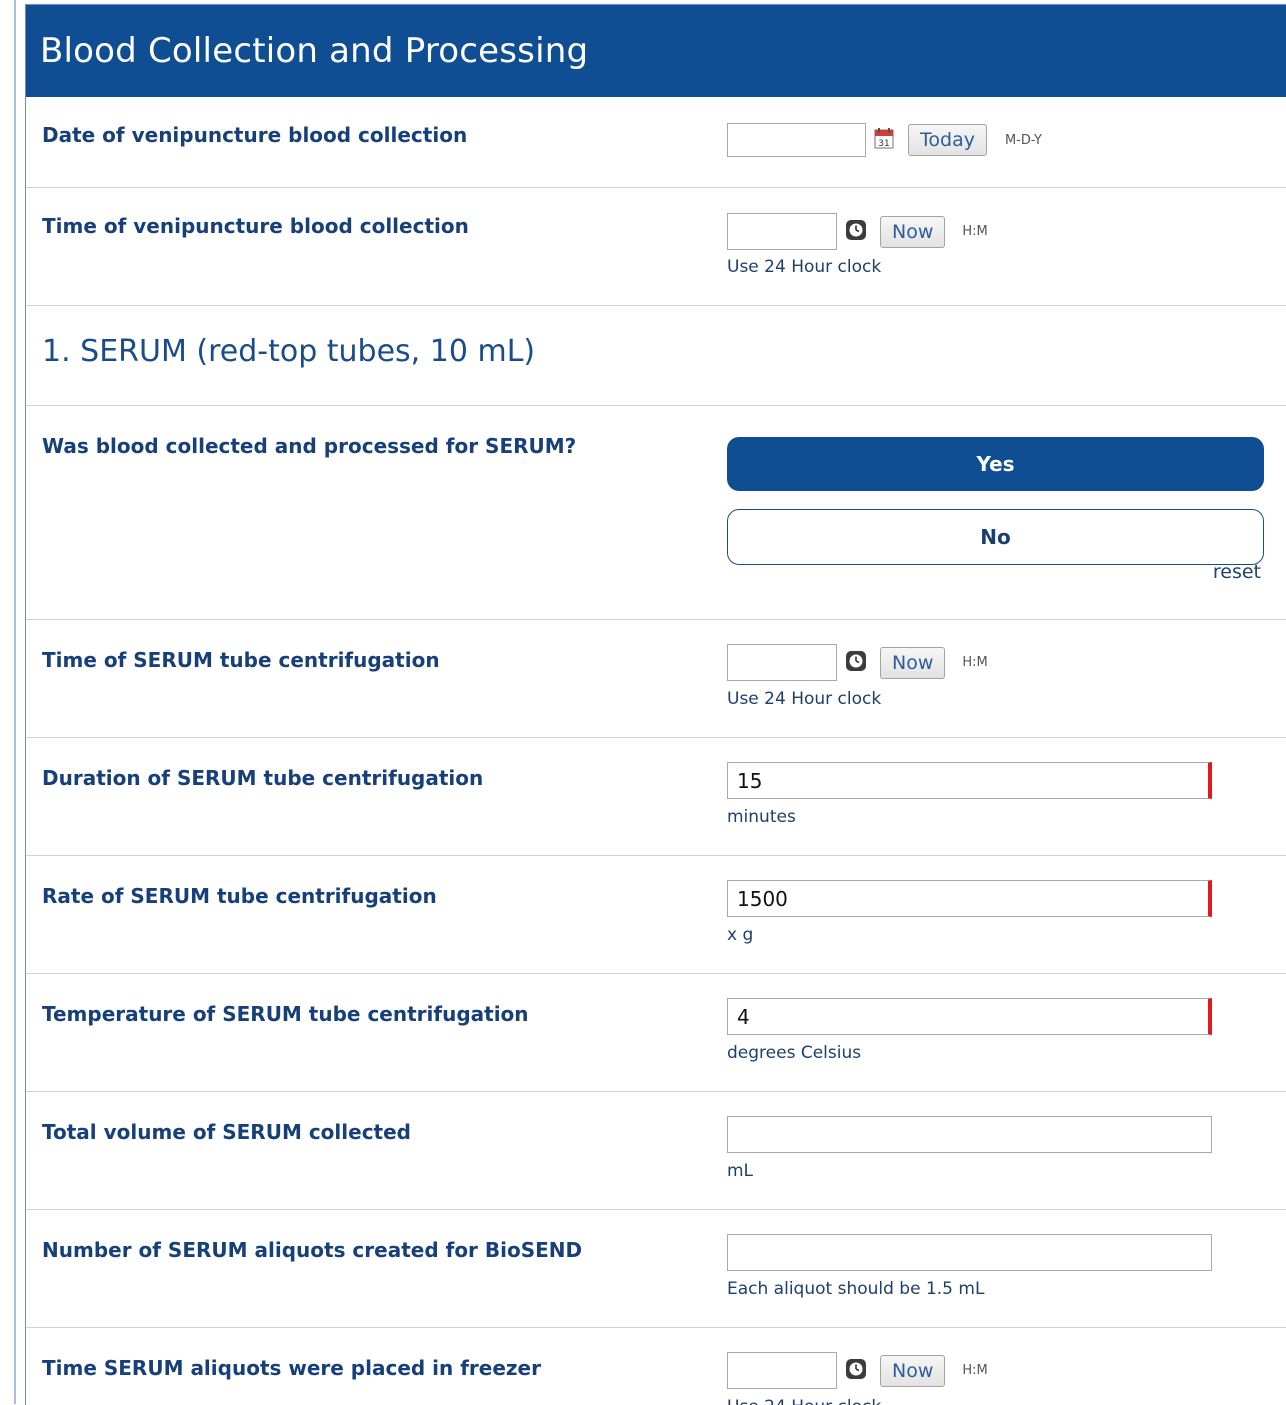  Describe the element at coordinates (226, 1132) in the screenshot. I see `total-volume-label: Total volume of SERUM collected` at that location.